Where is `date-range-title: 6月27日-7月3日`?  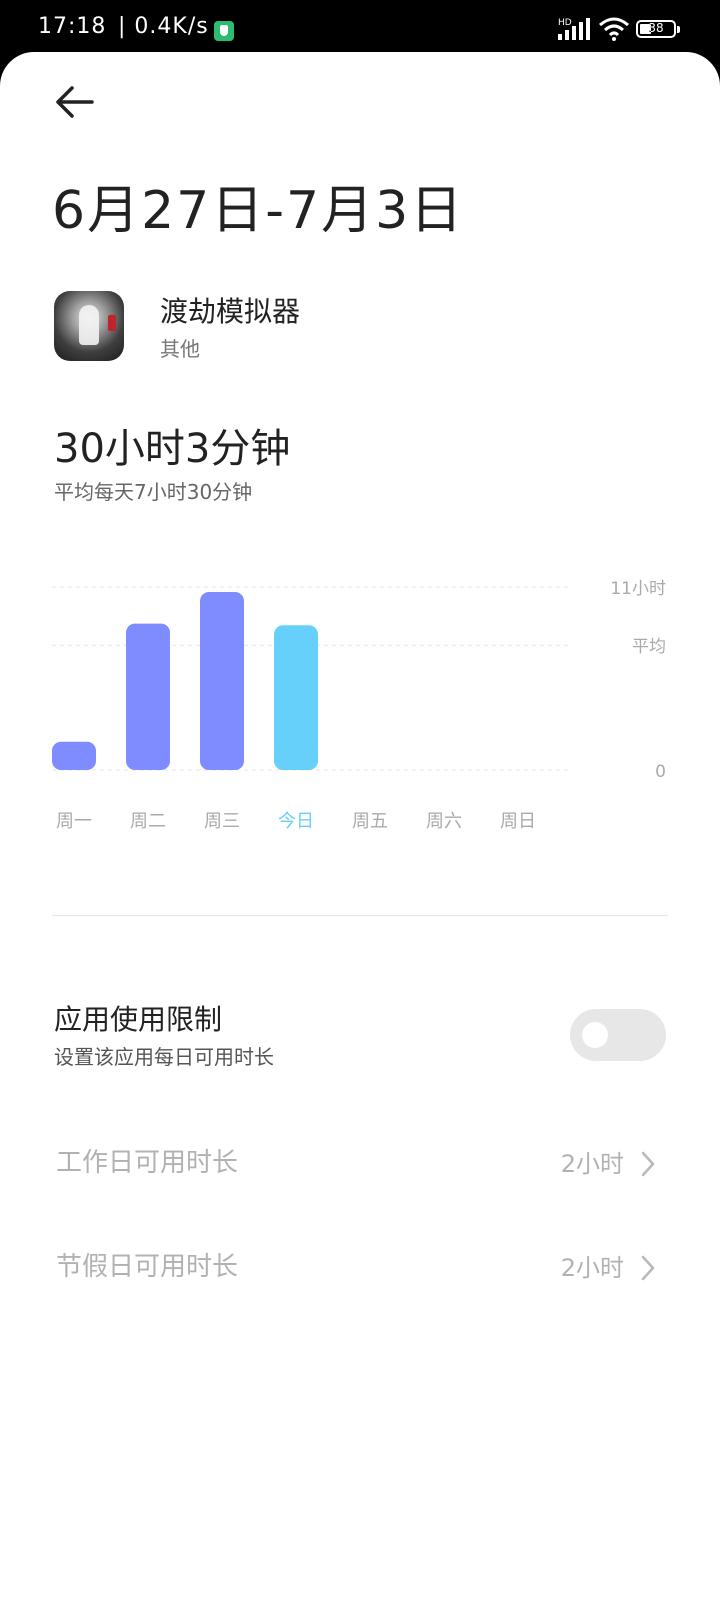 date-range-title: 6月27日-7月3日 is located at coordinates (258, 211).